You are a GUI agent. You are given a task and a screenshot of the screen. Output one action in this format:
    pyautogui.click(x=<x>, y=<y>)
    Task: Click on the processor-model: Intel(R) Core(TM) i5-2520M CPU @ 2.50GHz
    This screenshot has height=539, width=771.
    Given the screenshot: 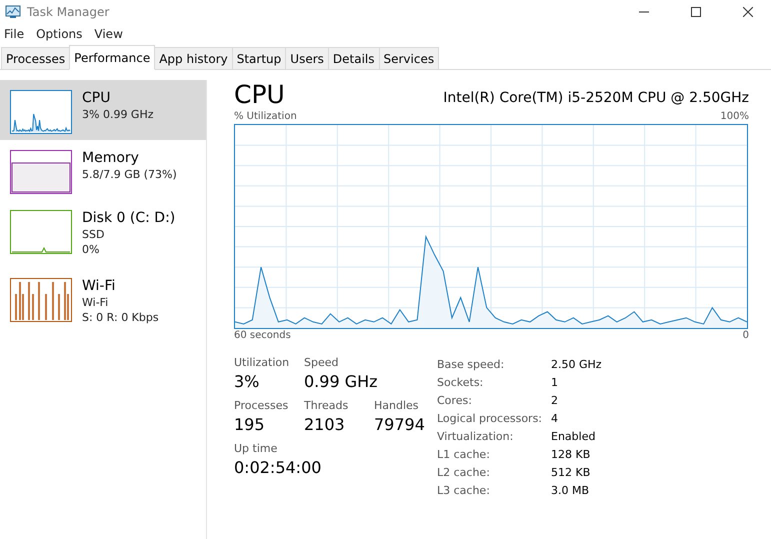 What is the action you would take?
    pyautogui.click(x=596, y=98)
    